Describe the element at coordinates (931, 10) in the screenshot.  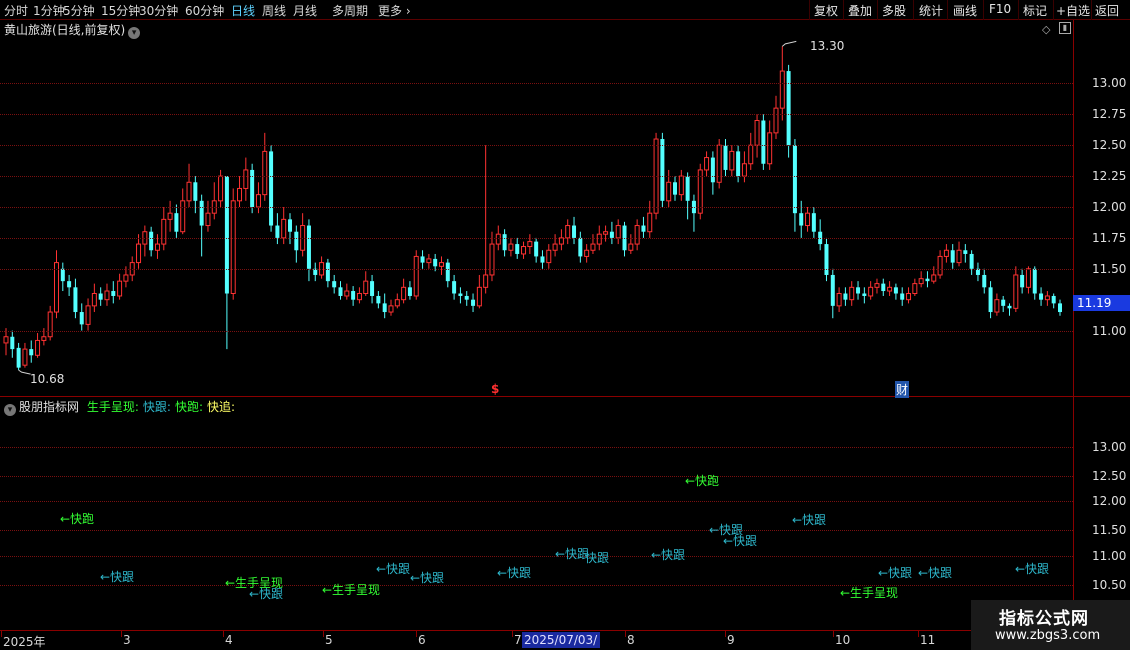
I see `toolbar-button-3: 统计` at that location.